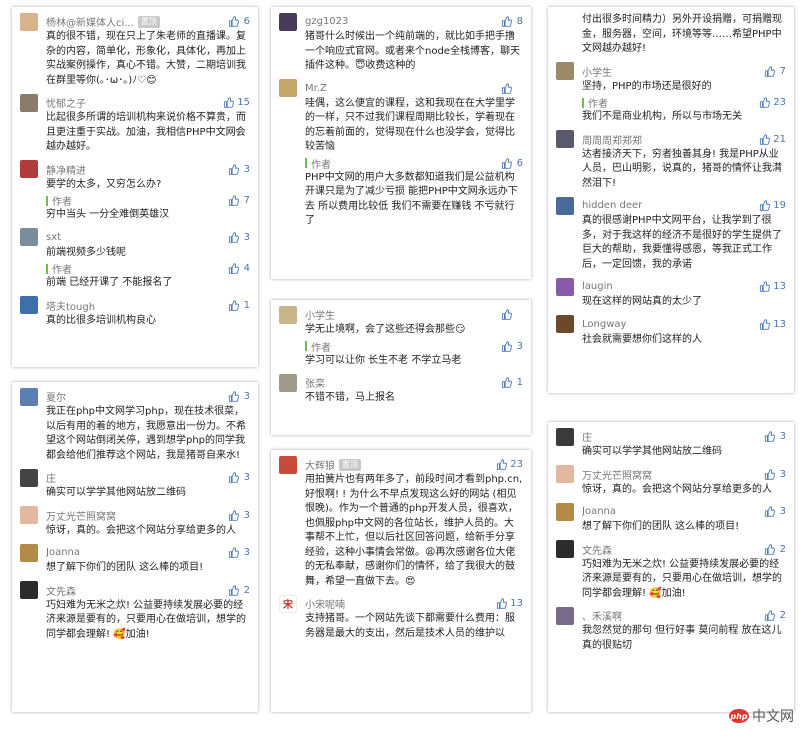  Describe the element at coordinates (602, 615) in the screenshot. I see `commenter-name: 、禾溪啊` at that location.